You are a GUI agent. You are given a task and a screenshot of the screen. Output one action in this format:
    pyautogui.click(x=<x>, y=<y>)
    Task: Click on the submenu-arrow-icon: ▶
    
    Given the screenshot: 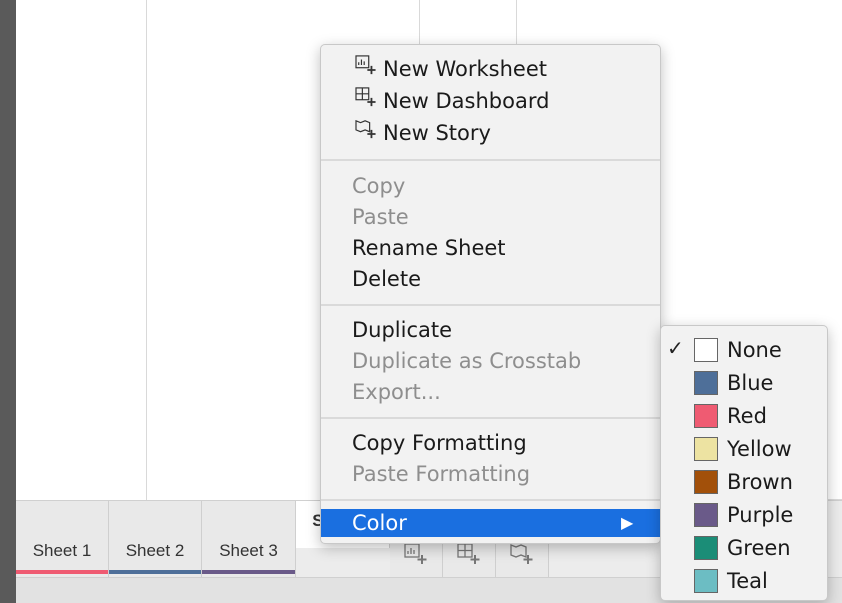 What is the action you would take?
    pyautogui.click(x=627, y=522)
    